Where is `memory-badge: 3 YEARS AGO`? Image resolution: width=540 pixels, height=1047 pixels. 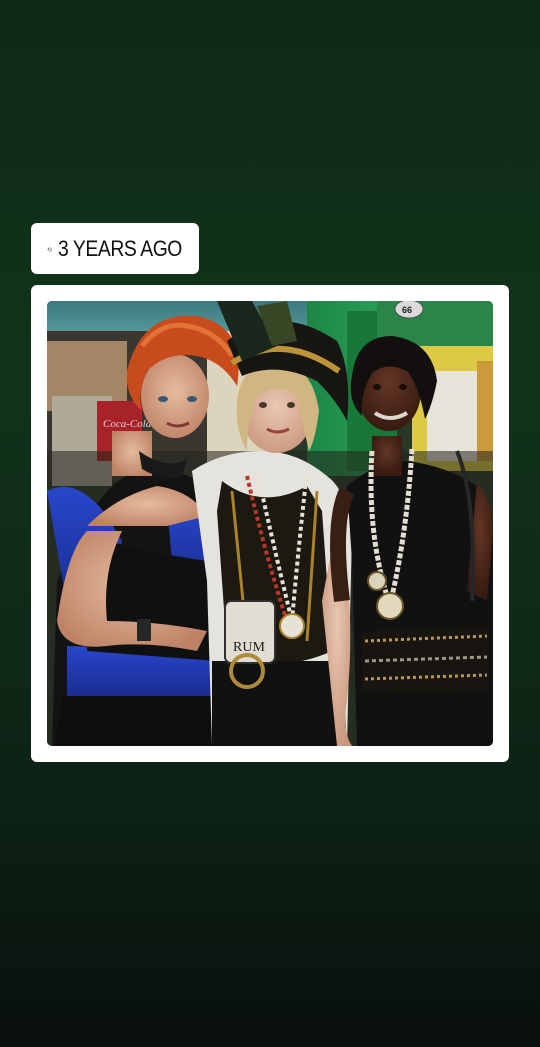
memory-badge: 3 YEARS AGO is located at coordinates (115, 248).